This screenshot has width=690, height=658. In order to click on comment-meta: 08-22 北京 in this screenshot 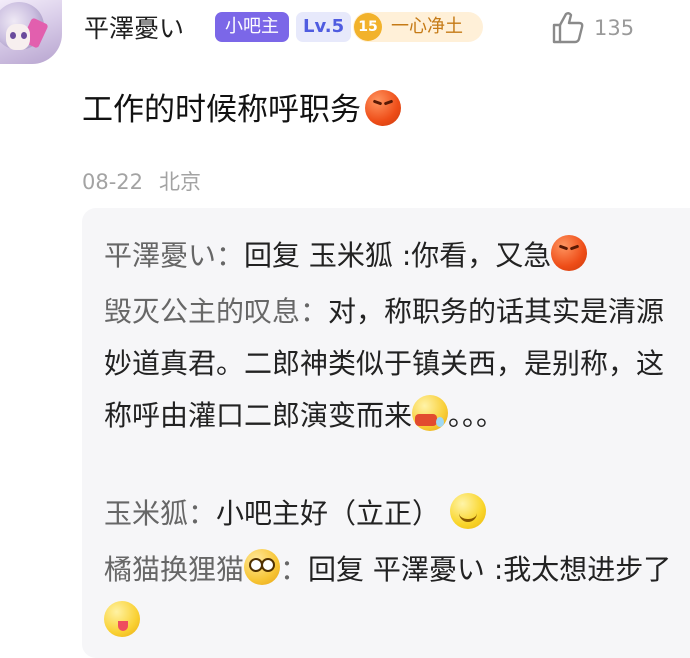, I will do `click(141, 181)`.